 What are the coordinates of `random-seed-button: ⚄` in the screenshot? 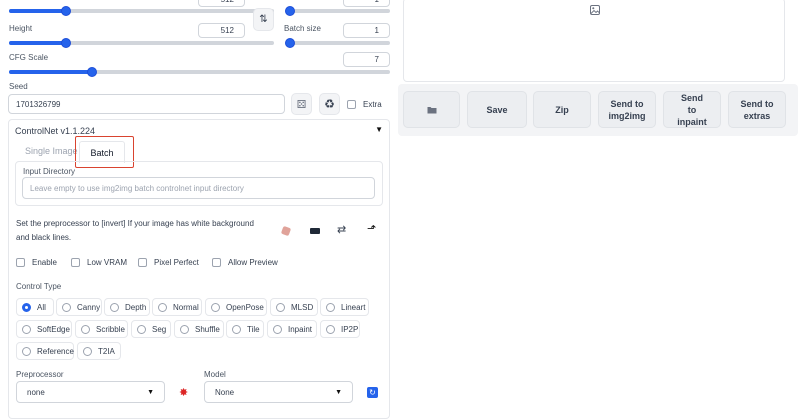 It's located at (301, 104).